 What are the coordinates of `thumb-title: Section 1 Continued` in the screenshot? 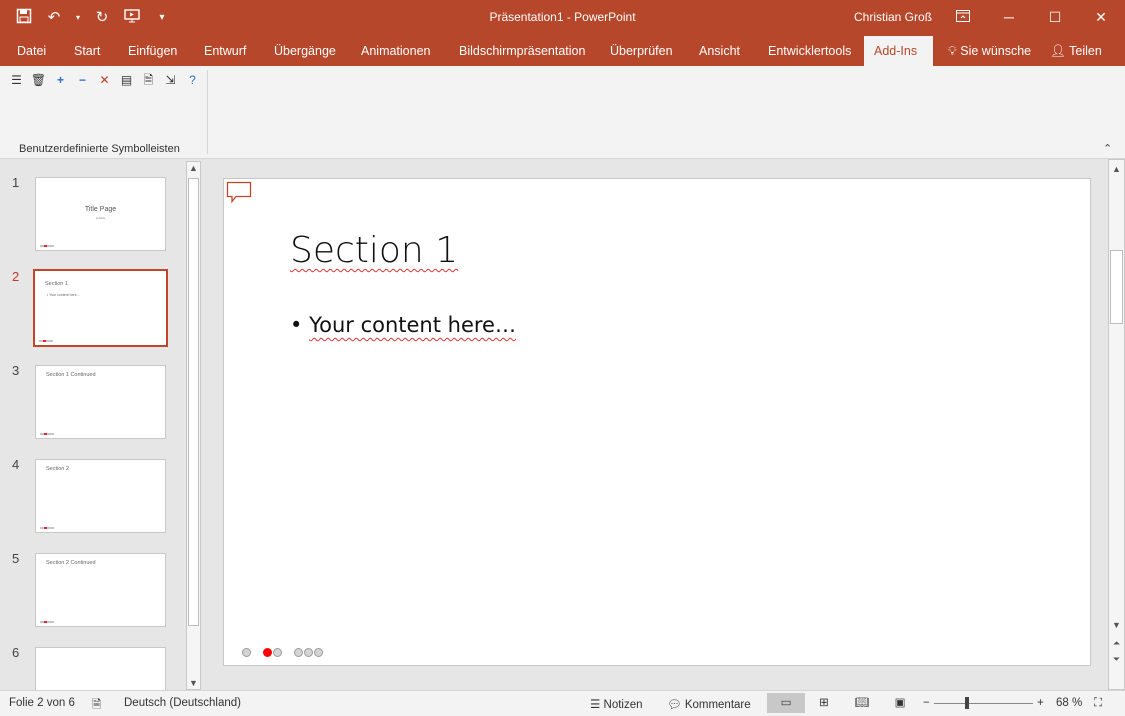 It's located at (71, 375).